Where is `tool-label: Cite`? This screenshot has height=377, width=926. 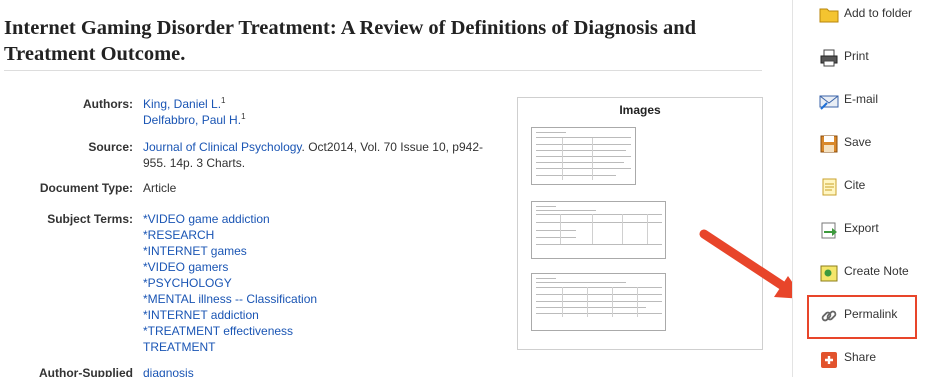 tool-label: Cite is located at coordinates (855, 185).